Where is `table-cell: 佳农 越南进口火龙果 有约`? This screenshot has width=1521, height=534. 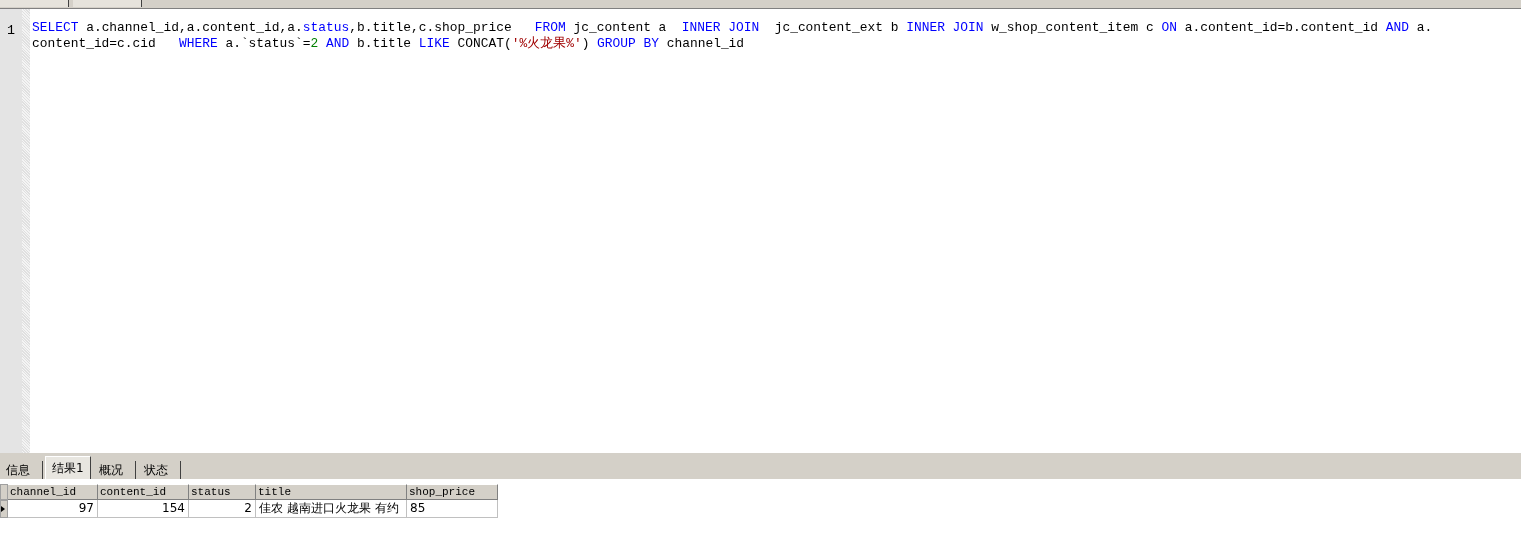 table-cell: 佳农 越南进口火龙果 有约 is located at coordinates (331, 509).